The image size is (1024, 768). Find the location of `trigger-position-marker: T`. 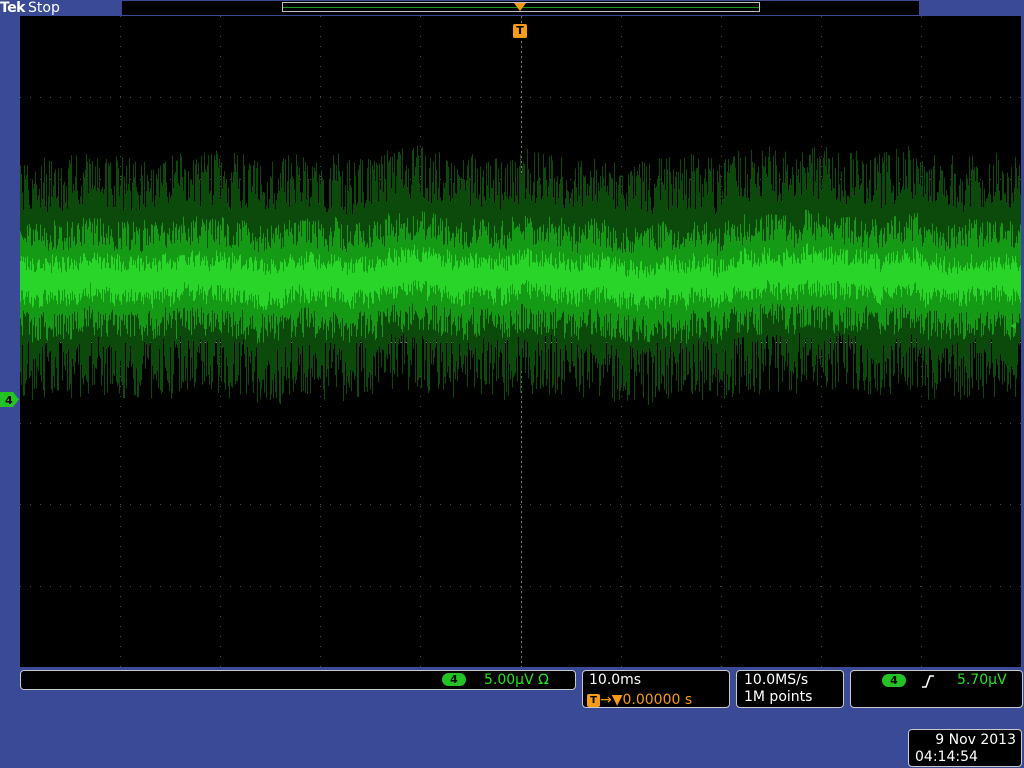

trigger-position-marker: T is located at coordinates (520, 31).